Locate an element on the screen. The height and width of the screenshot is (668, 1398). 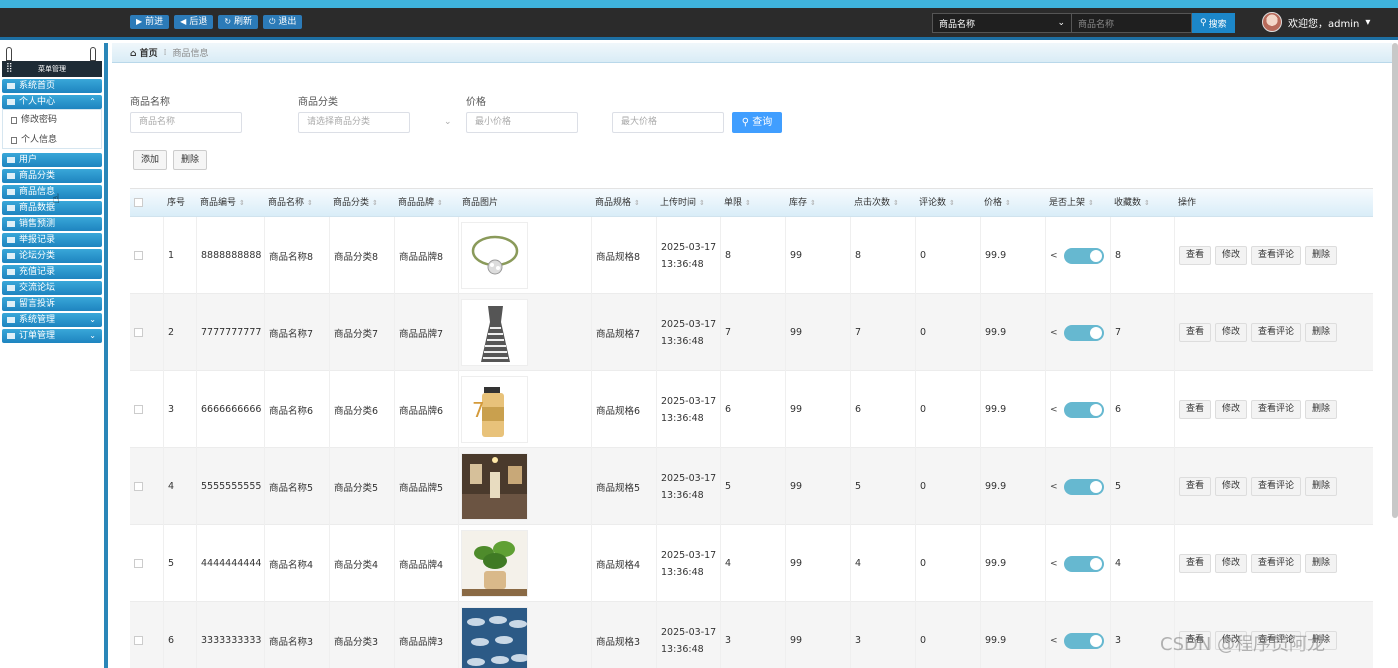
nav-button-0: ▶ 前进 is located at coordinates (150, 22).